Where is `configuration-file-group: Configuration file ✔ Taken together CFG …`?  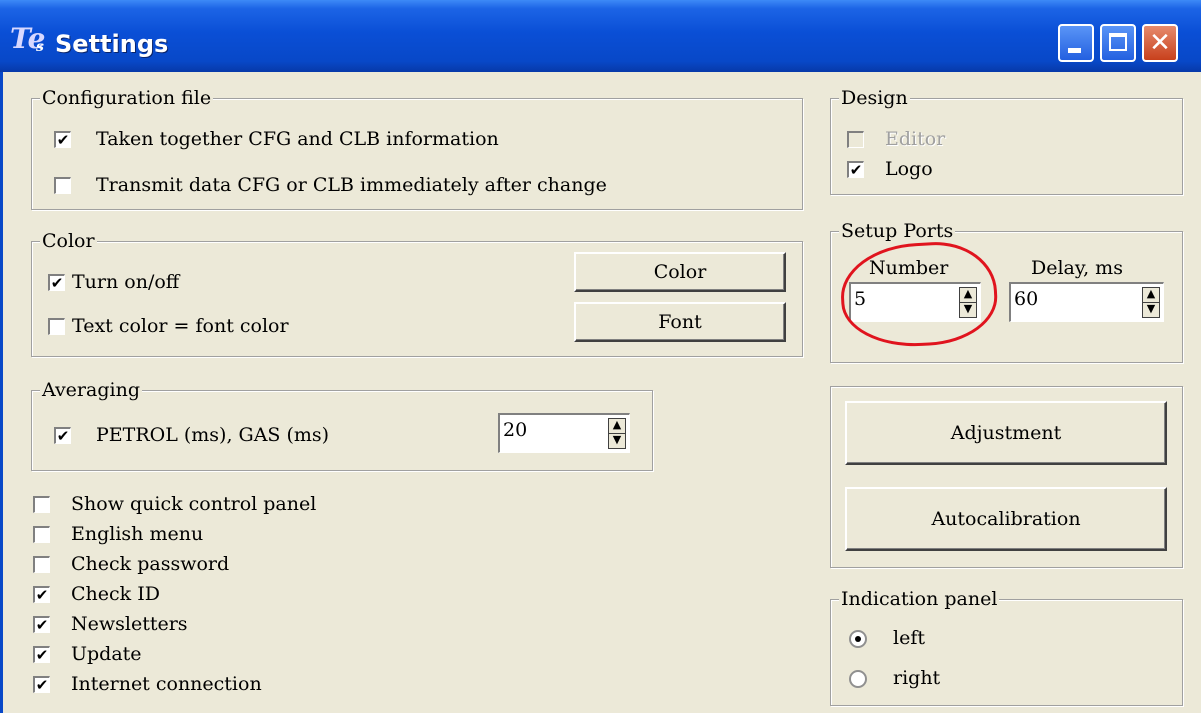
configuration-file-group: Configuration file ✔ Taken together CFG … is located at coordinates (417, 148).